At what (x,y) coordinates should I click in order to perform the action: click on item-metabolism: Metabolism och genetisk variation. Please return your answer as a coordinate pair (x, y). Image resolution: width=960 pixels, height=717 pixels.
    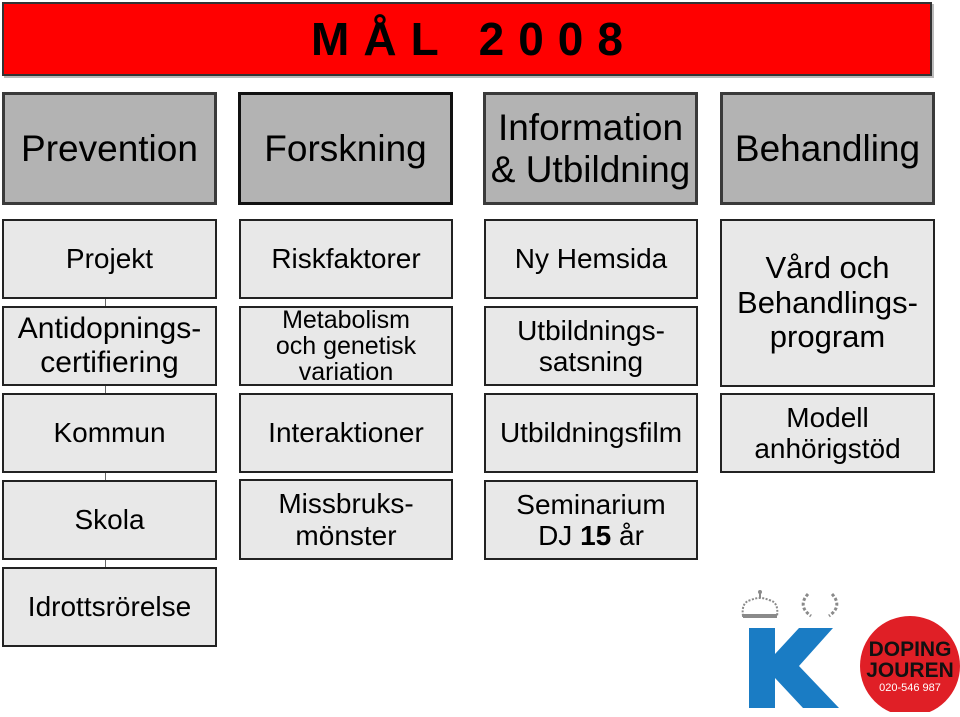
    Looking at the image, I should click on (346, 346).